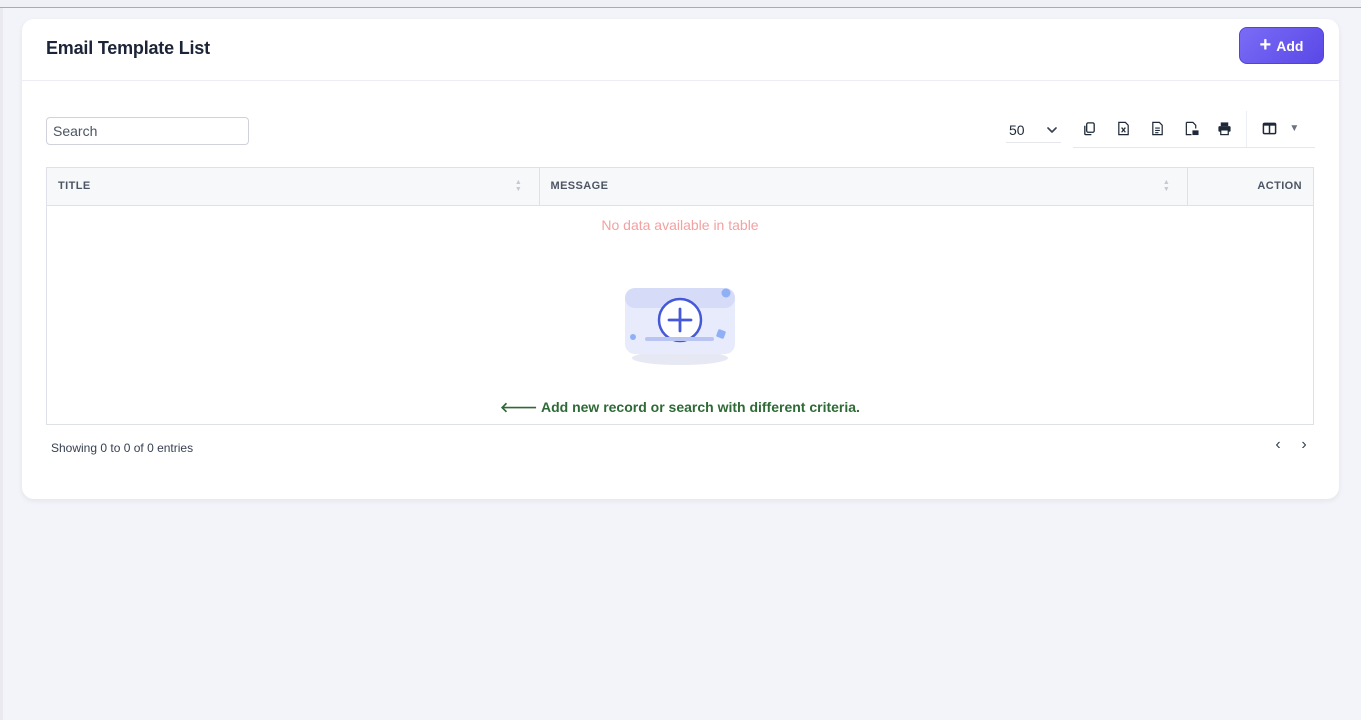  What do you see at coordinates (680, 50) in the screenshot?
I see `card-header: Email Template List + Add` at bounding box center [680, 50].